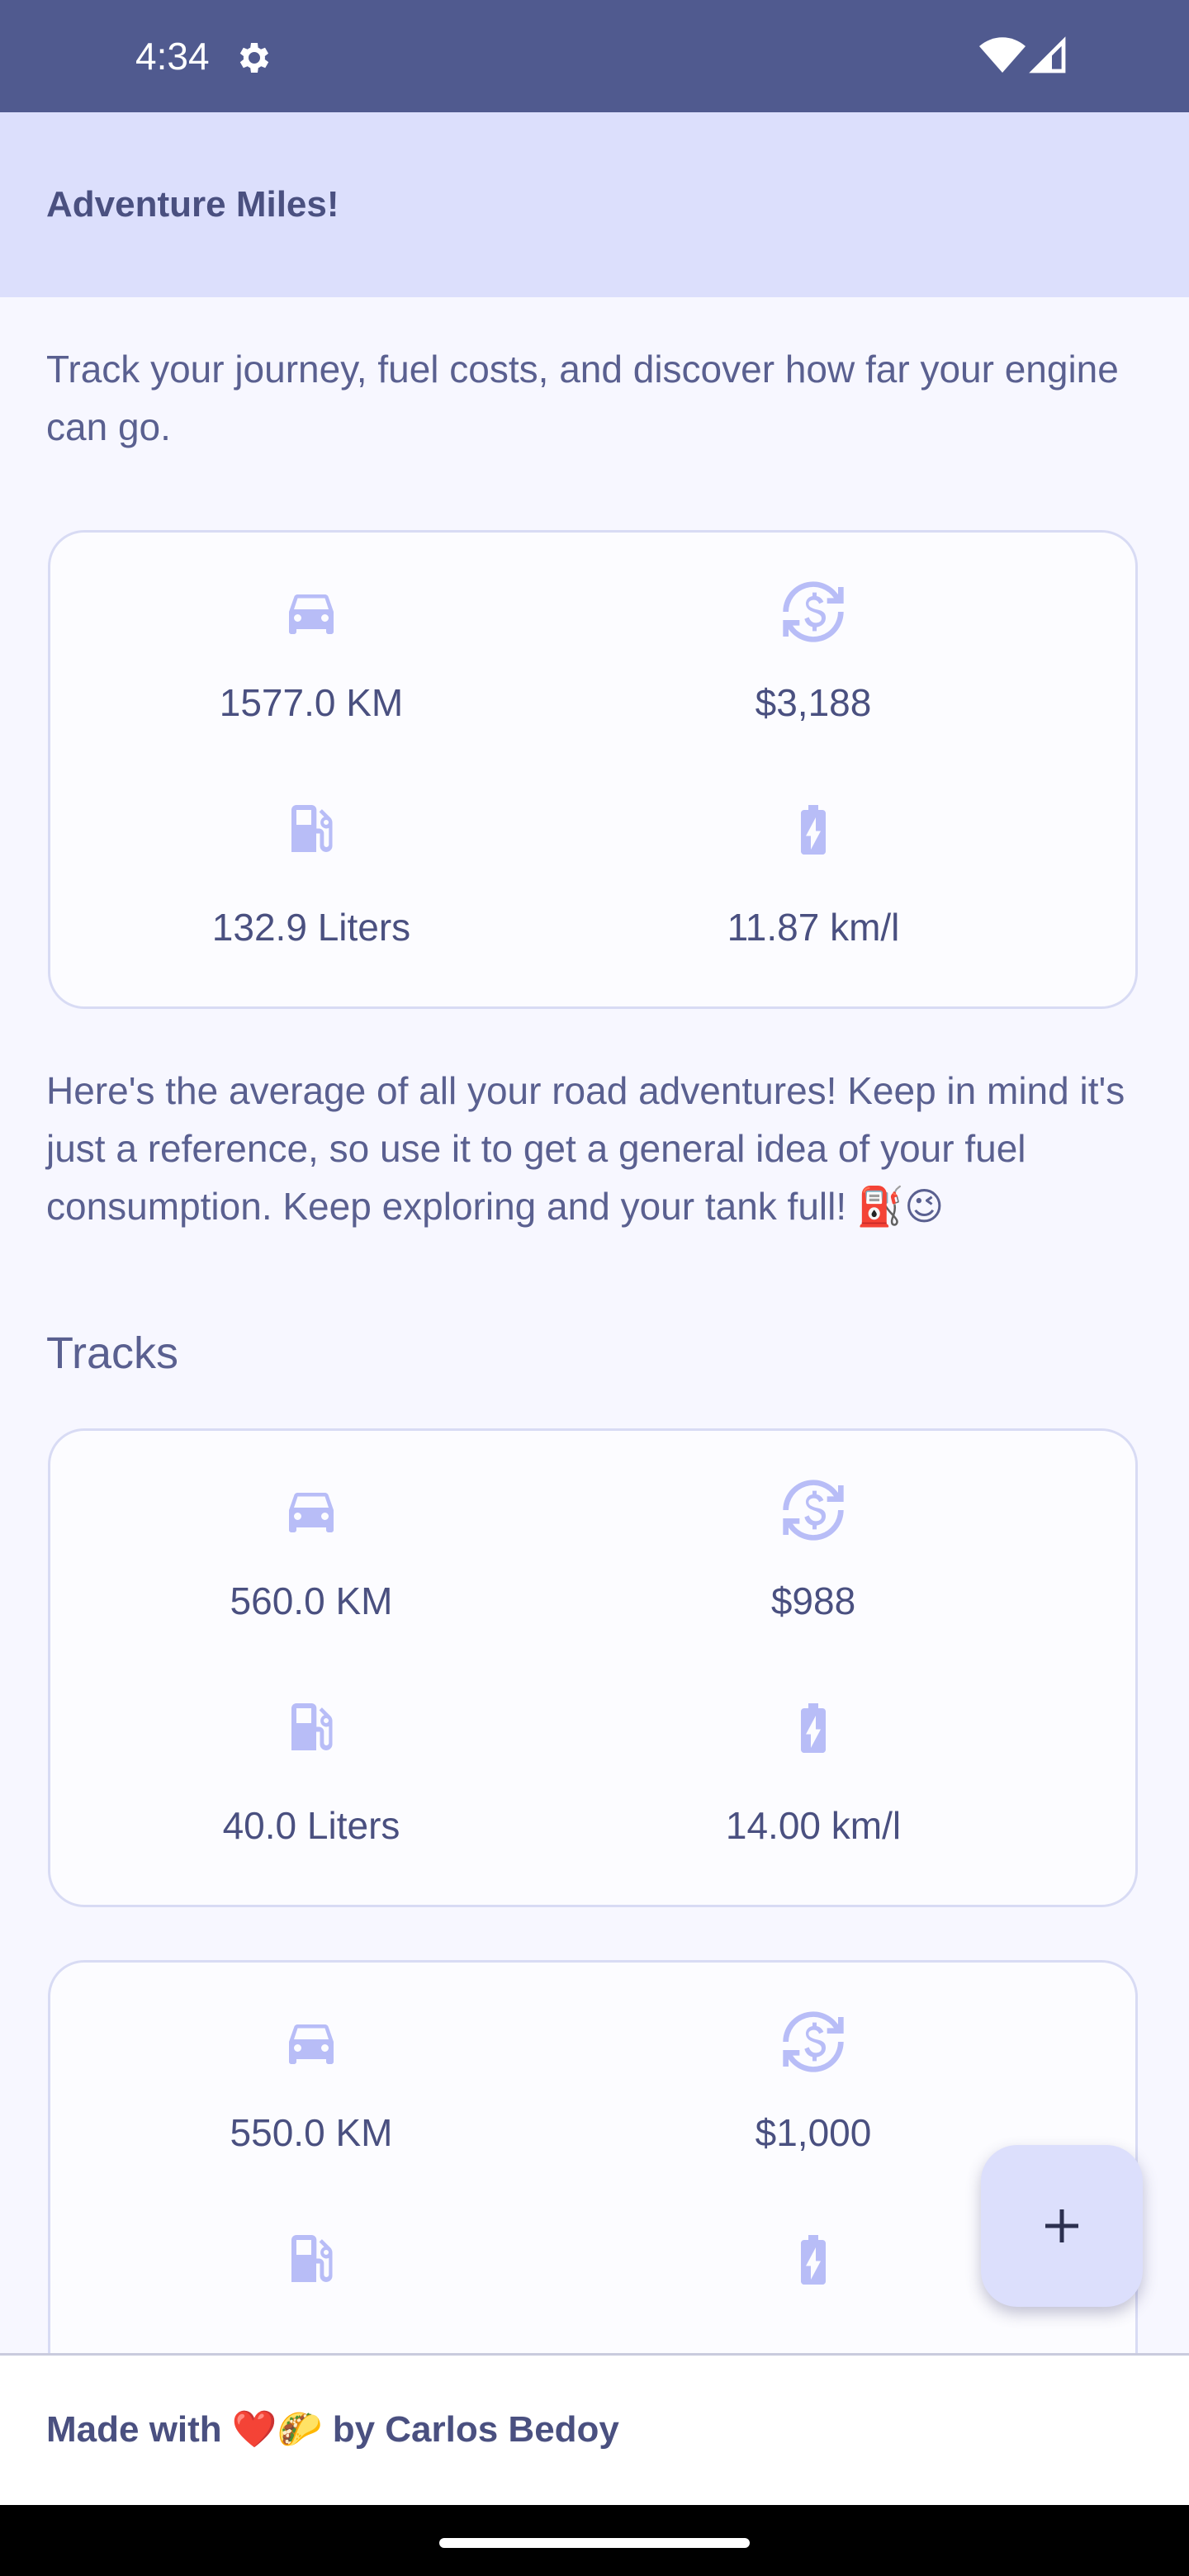 The image size is (1189, 2576). I want to click on cost-value: $988, so click(813, 1600).